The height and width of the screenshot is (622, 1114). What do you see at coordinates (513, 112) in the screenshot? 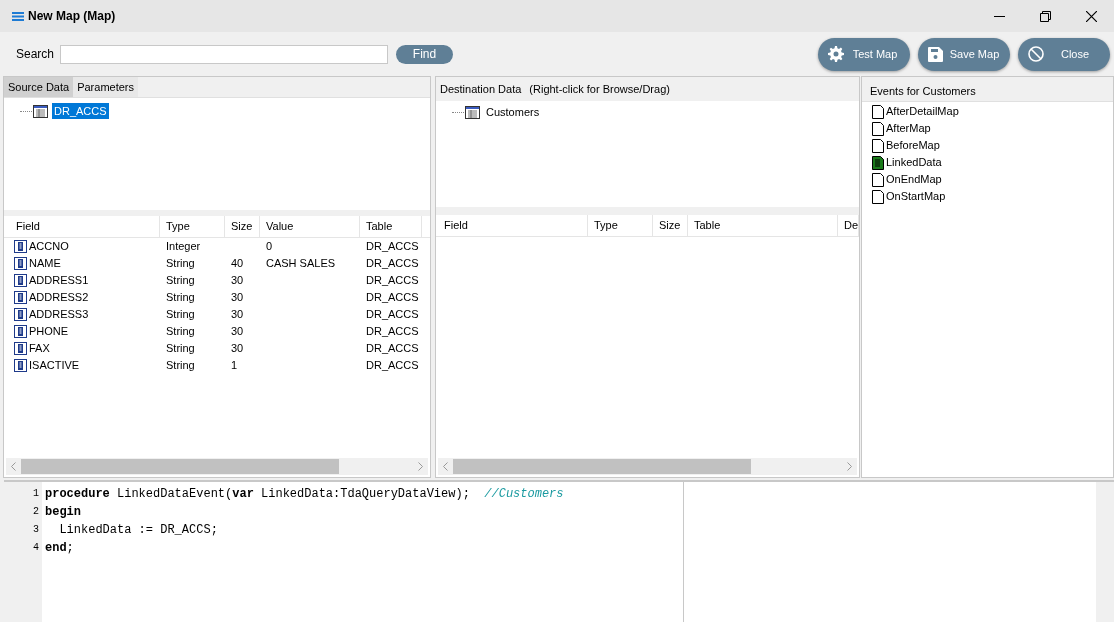
I see `tree-item: Customers` at bounding box center [513, 112].